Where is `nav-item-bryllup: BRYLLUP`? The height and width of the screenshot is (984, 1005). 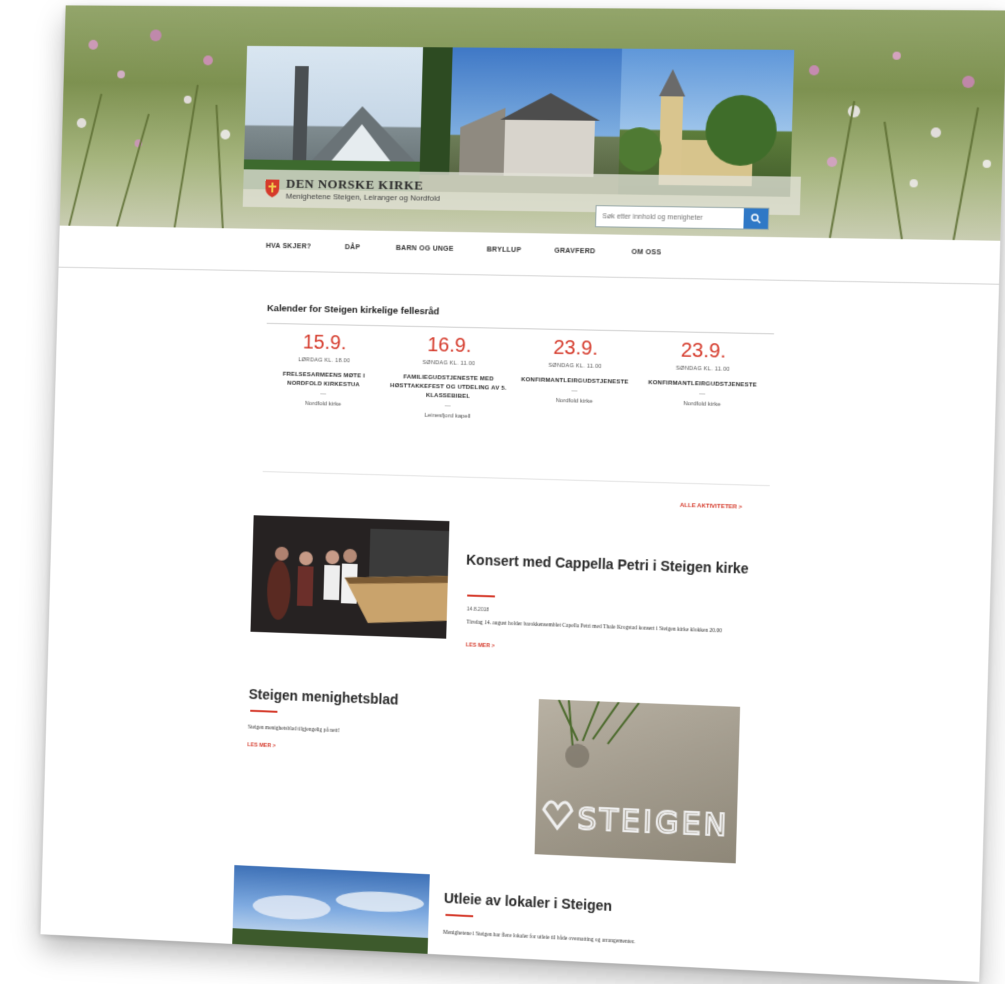
nav-item-bryllup: BRYLLUP is located at coordinates (504, 250).